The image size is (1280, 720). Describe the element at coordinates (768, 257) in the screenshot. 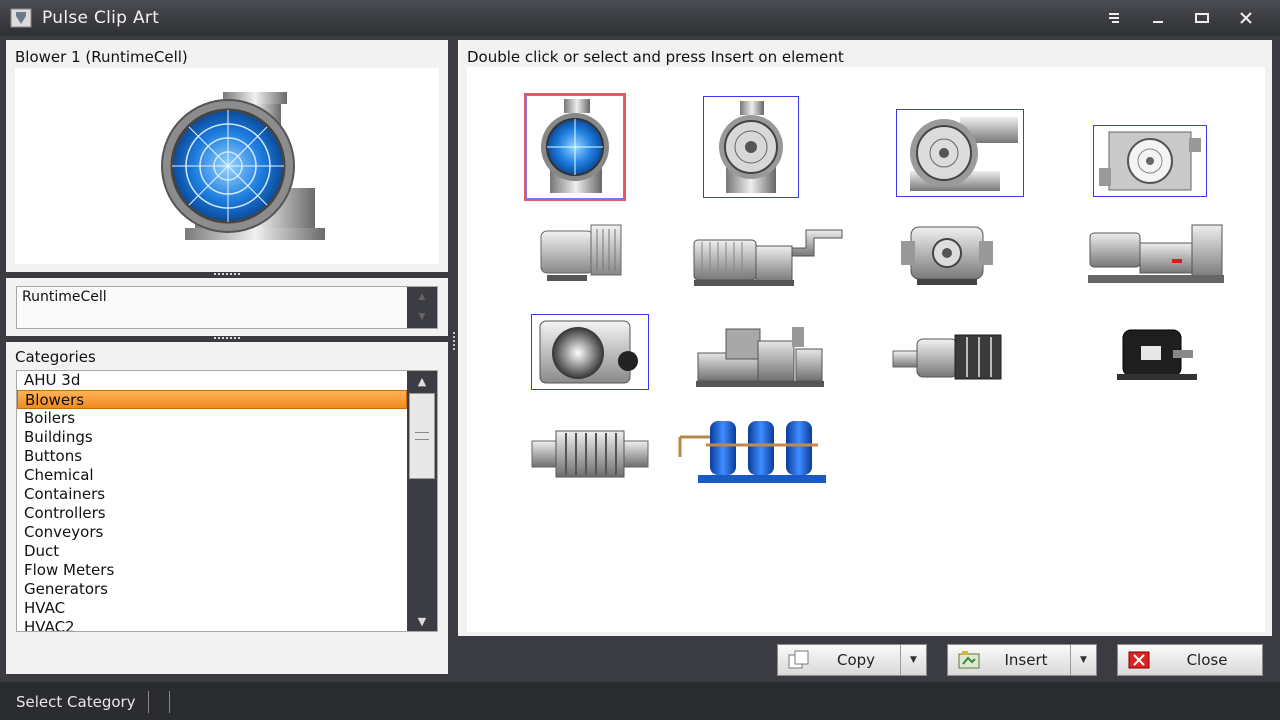

I see `motor-blower-icon` at that location.